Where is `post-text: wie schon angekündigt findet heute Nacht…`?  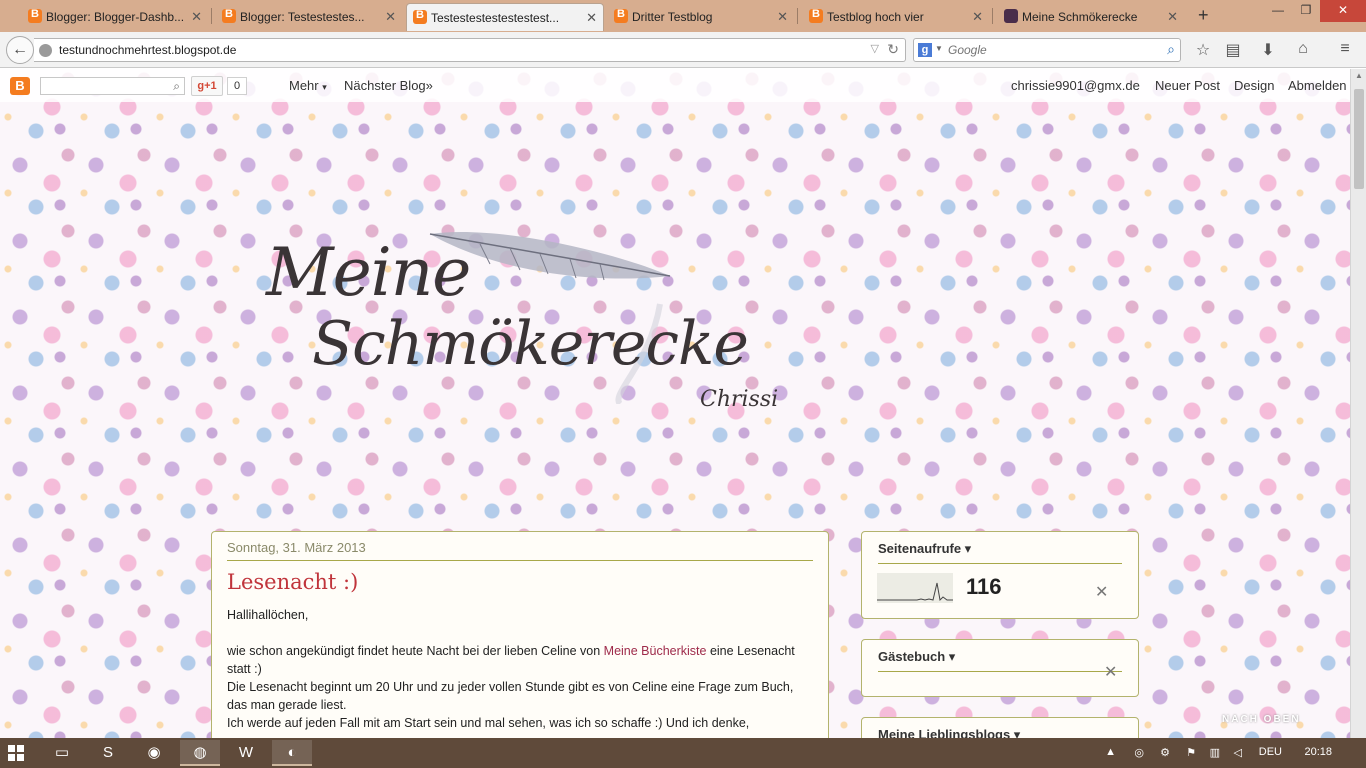 post-text: wie schon angekündigt findet heute Nacht… is located at coordinates (415, 651).